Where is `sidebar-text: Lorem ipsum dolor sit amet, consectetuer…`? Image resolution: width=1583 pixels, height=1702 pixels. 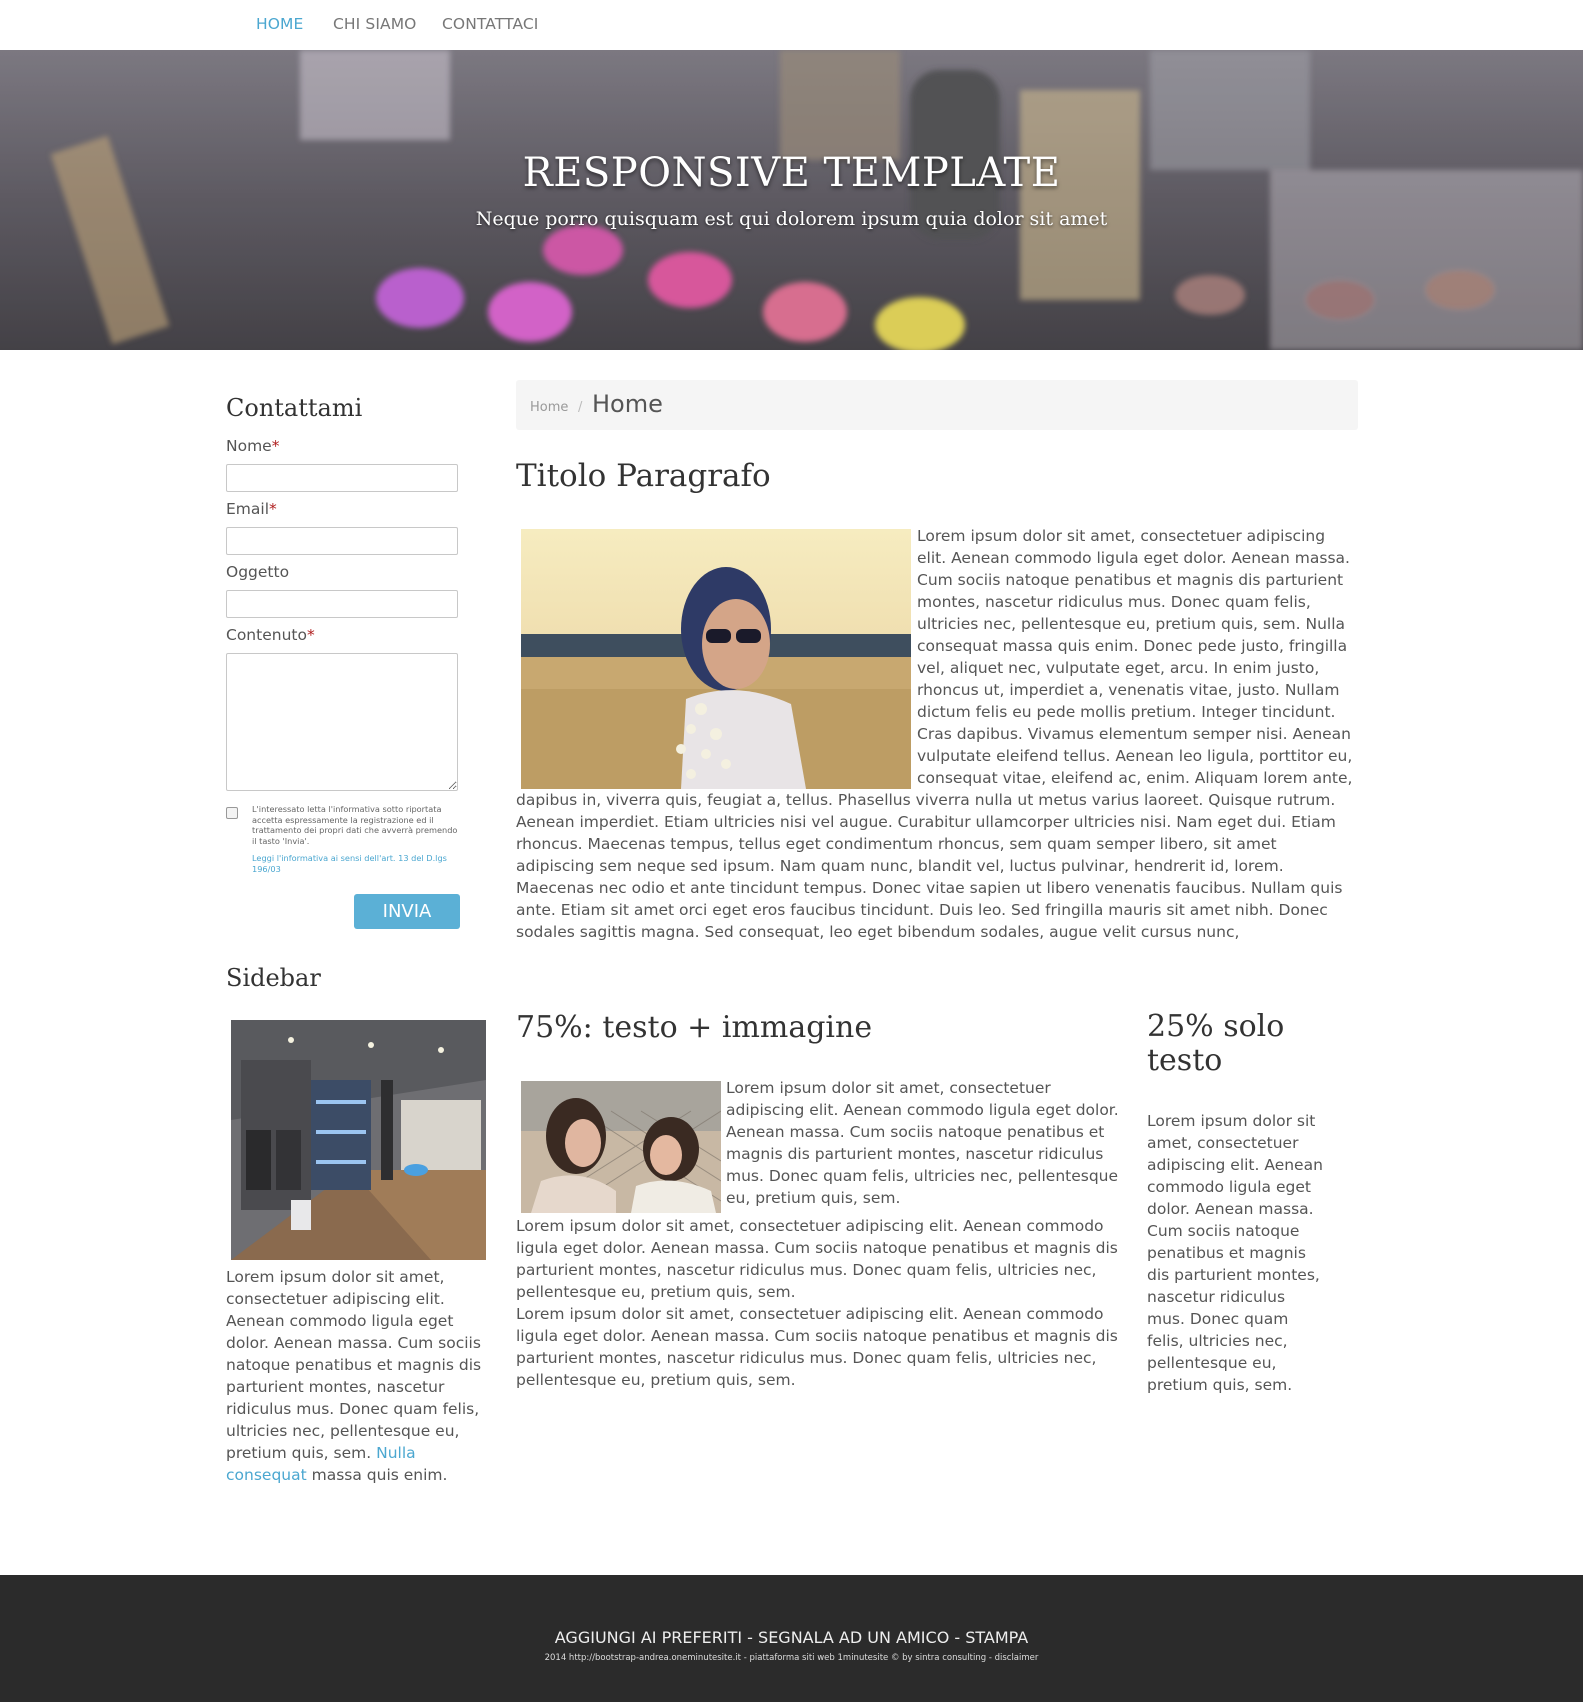 sidebar-text: Lorem ipsum dolor sit amet, consectetuer… is located at coordinates (354, 1376).